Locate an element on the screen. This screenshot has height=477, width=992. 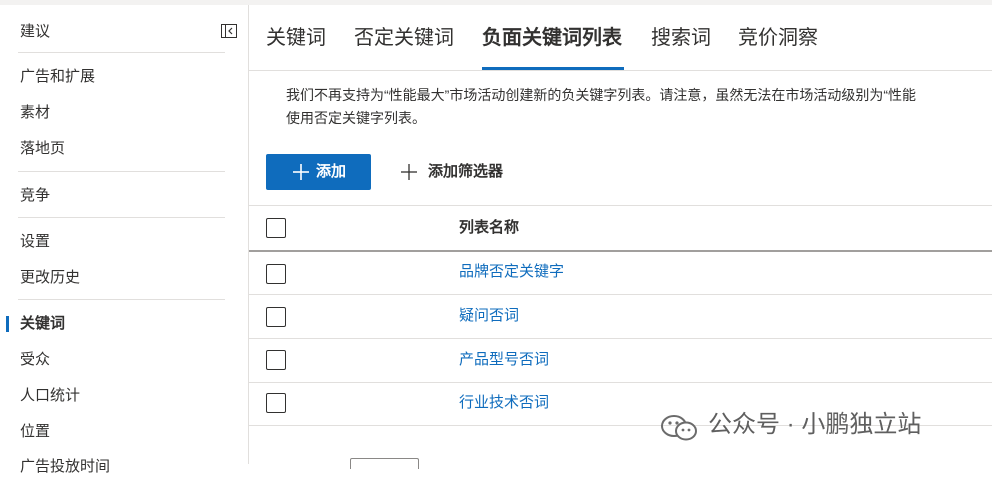
sidebar-item-locations: 位置 is located at coordinates (35, 432).